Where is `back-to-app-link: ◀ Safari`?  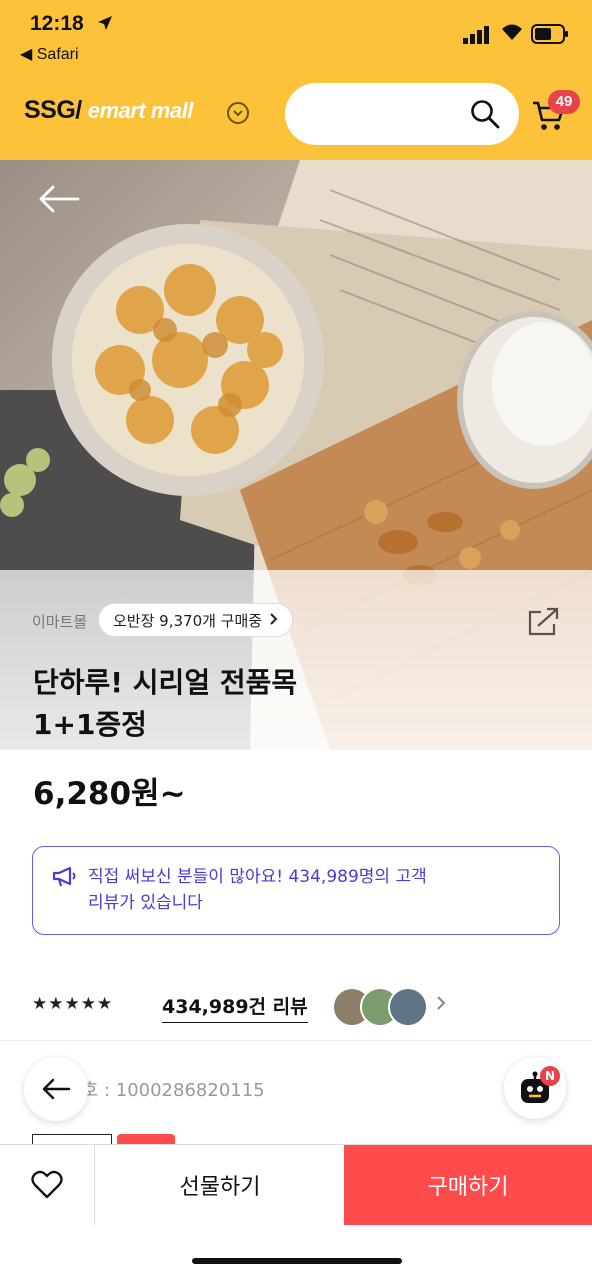 back-to-app-link: ◀ Safari is located at coordinates (49, 54).